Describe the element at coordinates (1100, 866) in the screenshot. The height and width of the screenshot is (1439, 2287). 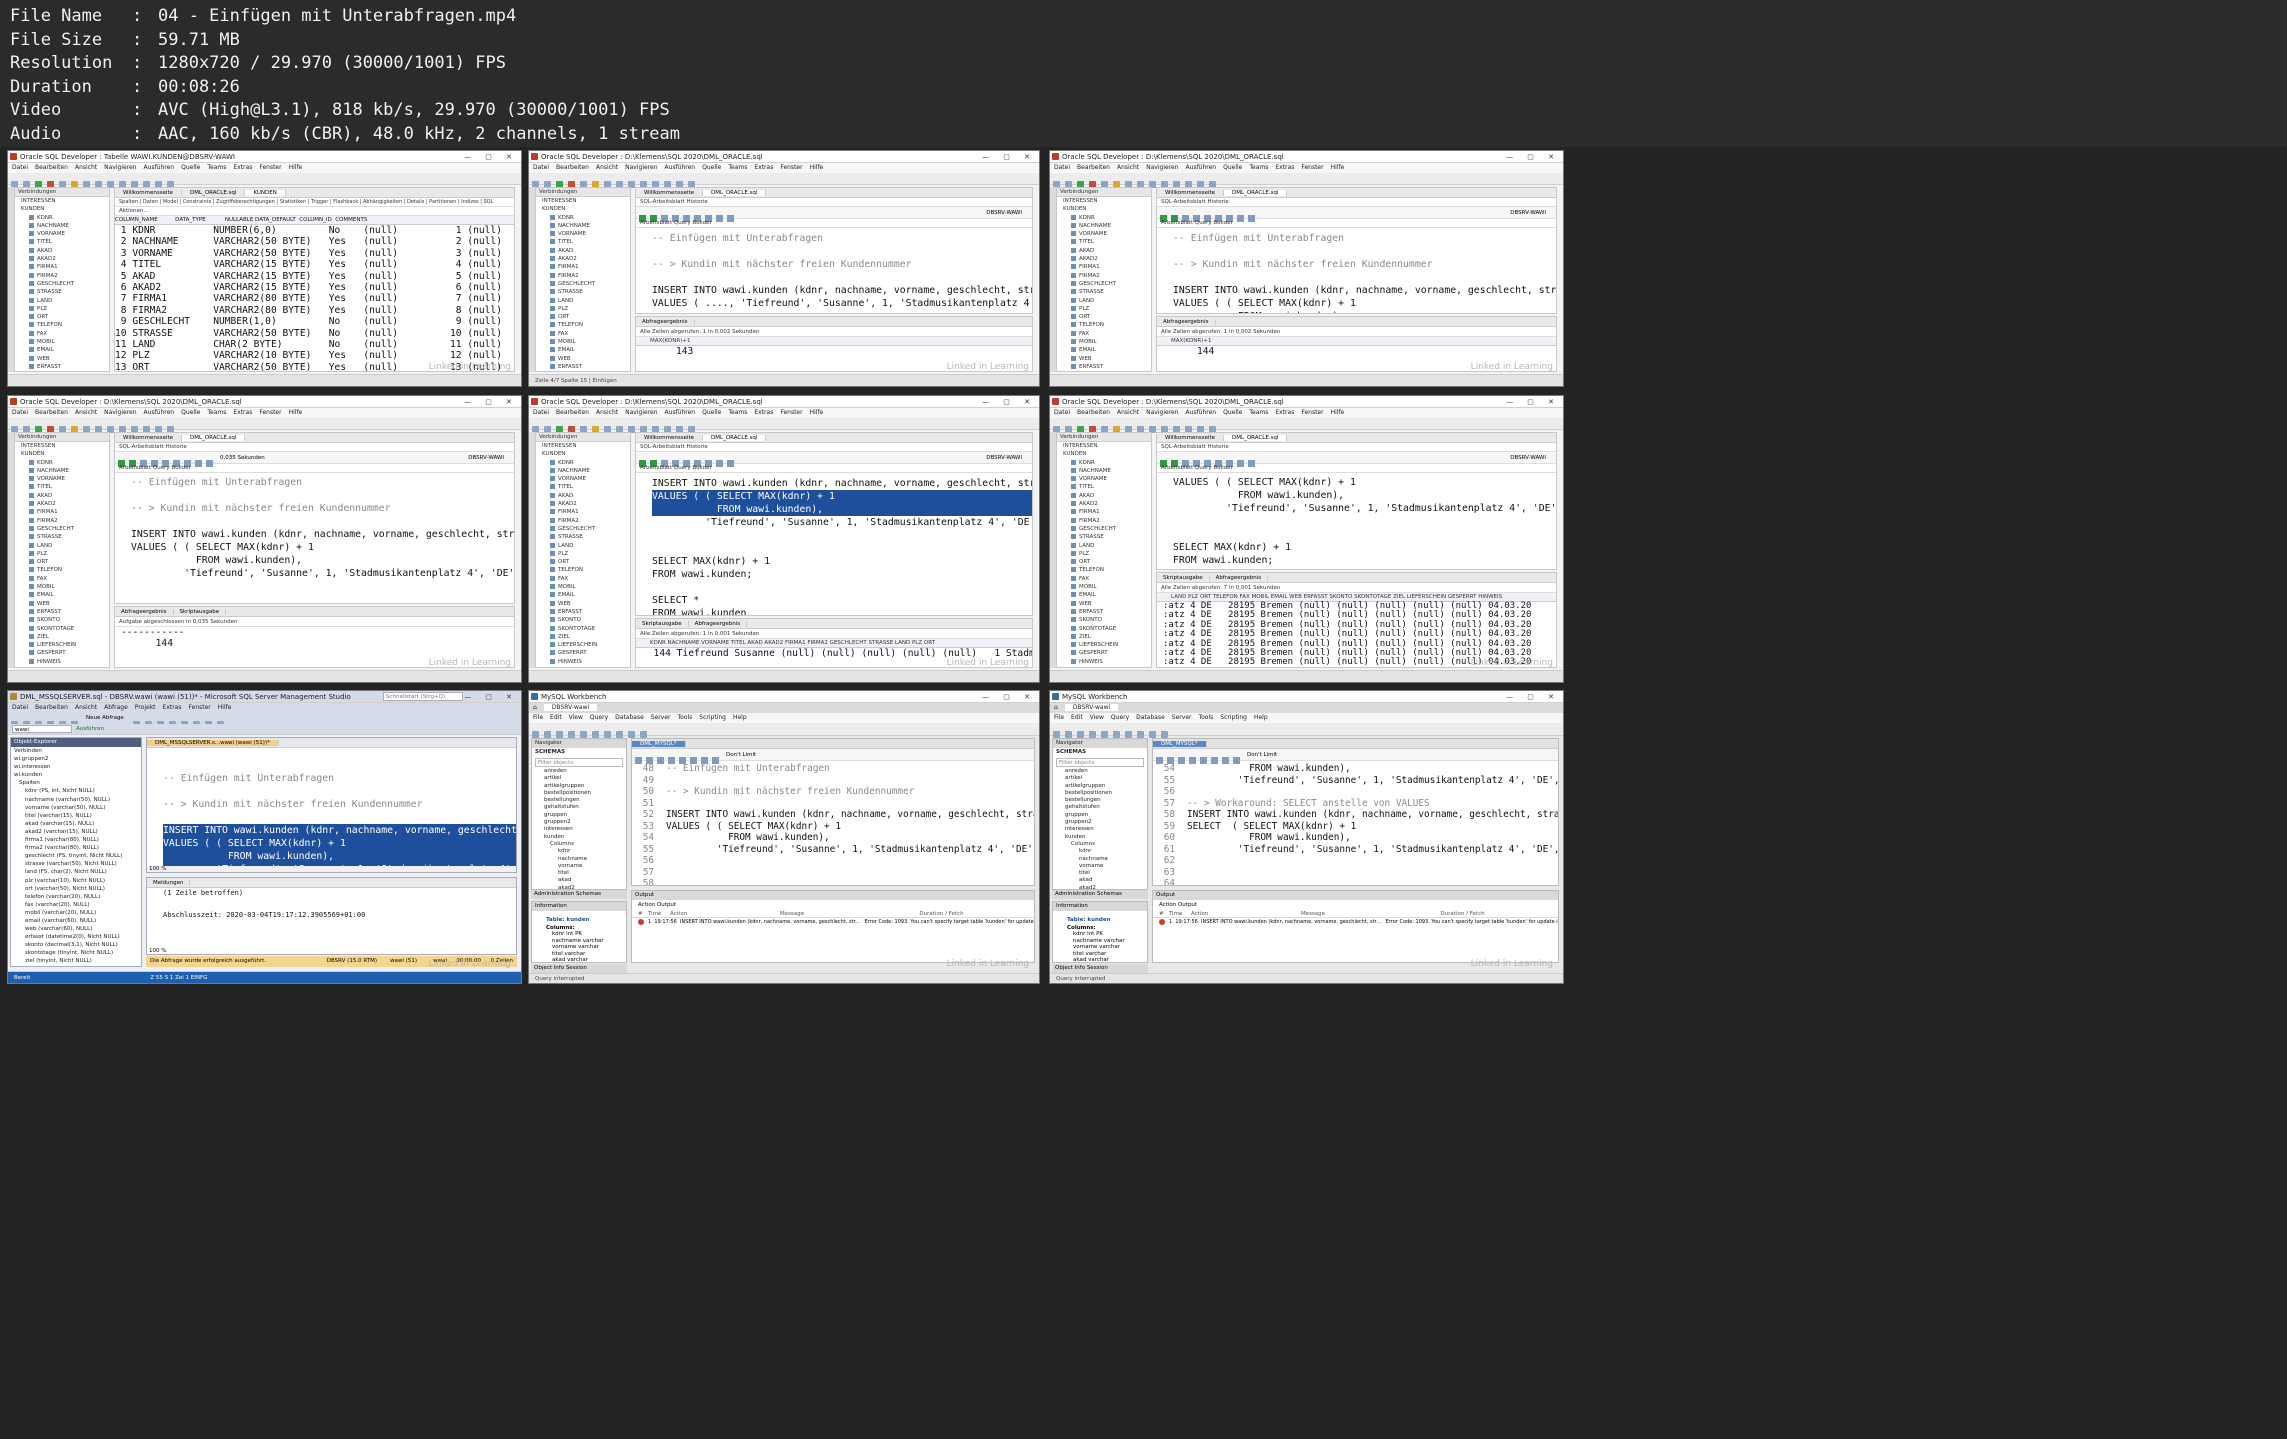
I see `schema-tree-item: vorname` at that location.